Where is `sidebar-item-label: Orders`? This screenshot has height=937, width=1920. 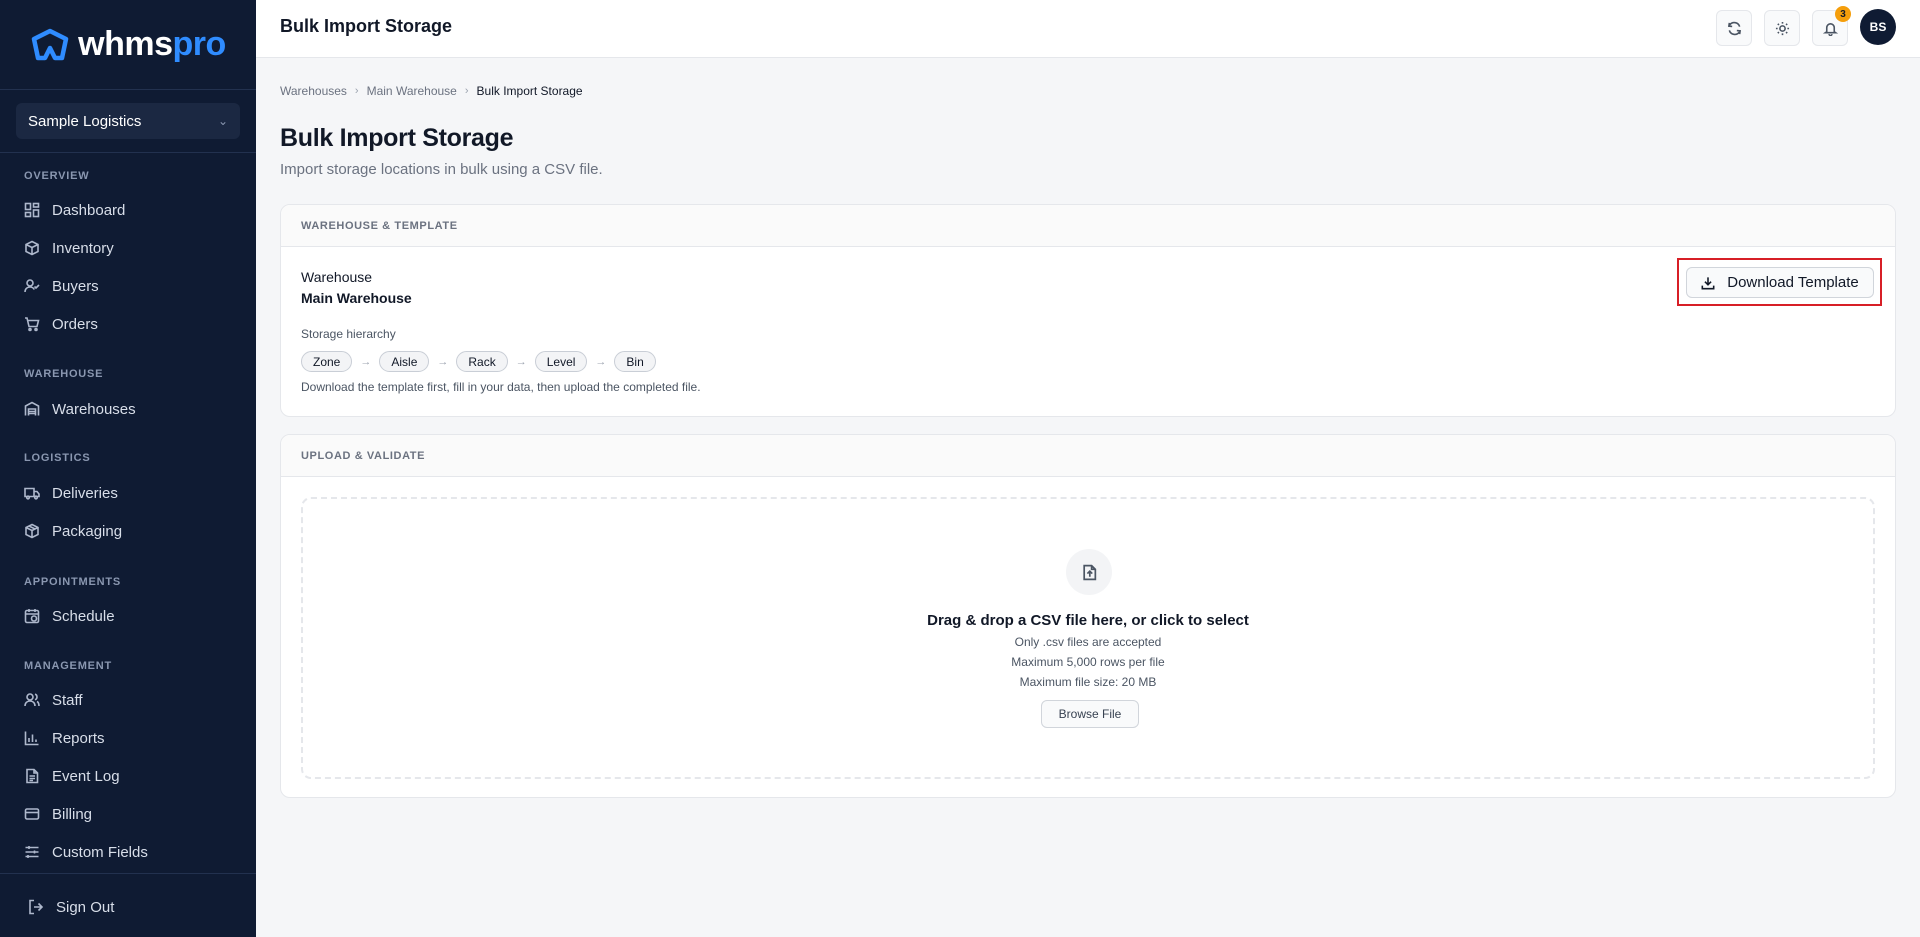
sidebar-item-label: Orders is located at coordinates (75, 324).